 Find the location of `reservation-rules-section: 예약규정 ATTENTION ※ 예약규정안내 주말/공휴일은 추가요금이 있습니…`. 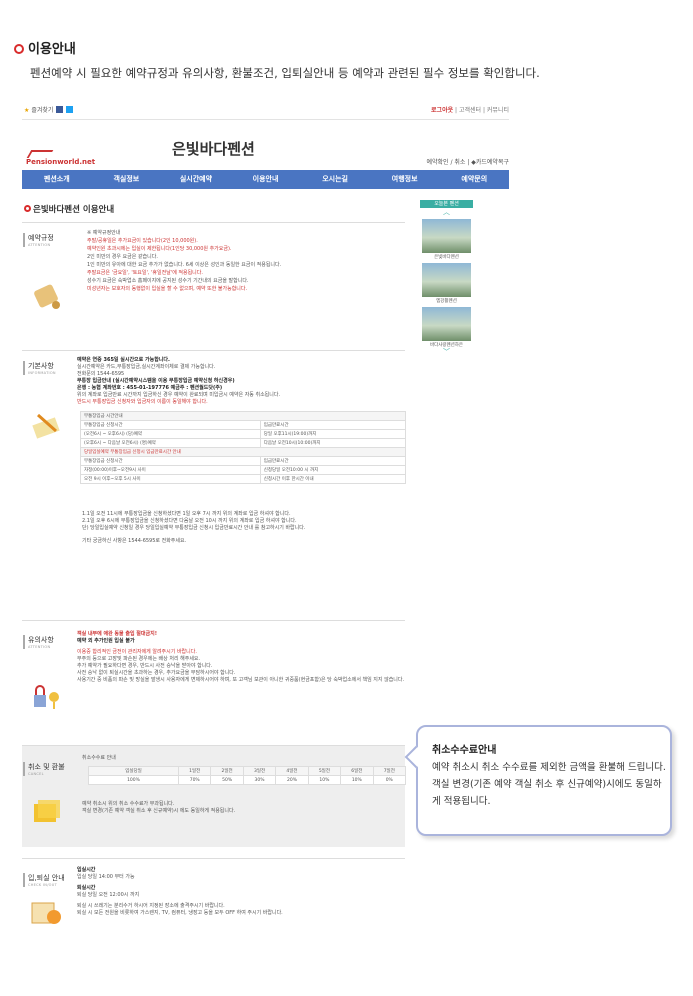

reservation-rules-section: 예약규정 ATTENTION ※ 예약규정안내 주말/공휴일은 추가요금이 있습니… is located at coordinates (213, 282).